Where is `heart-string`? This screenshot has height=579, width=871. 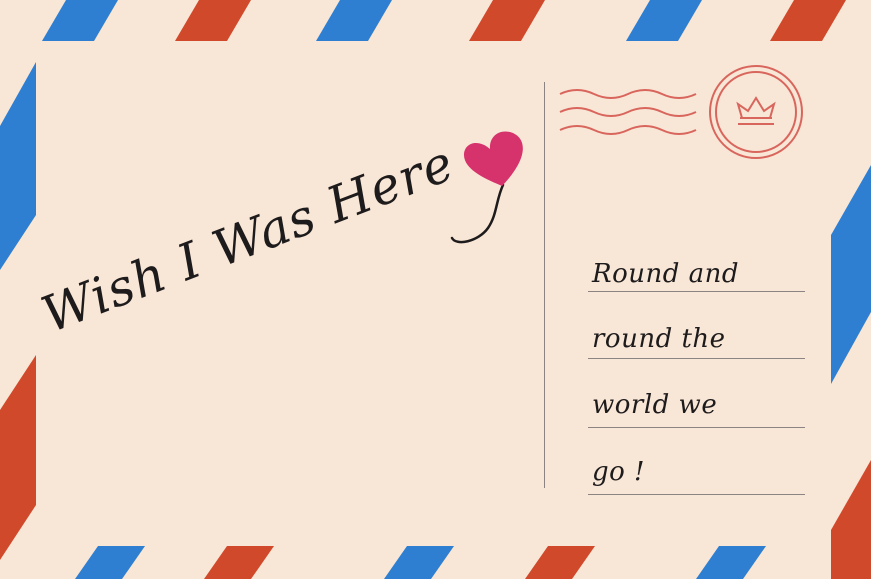
heart-string is located at coordinates (477, 213).